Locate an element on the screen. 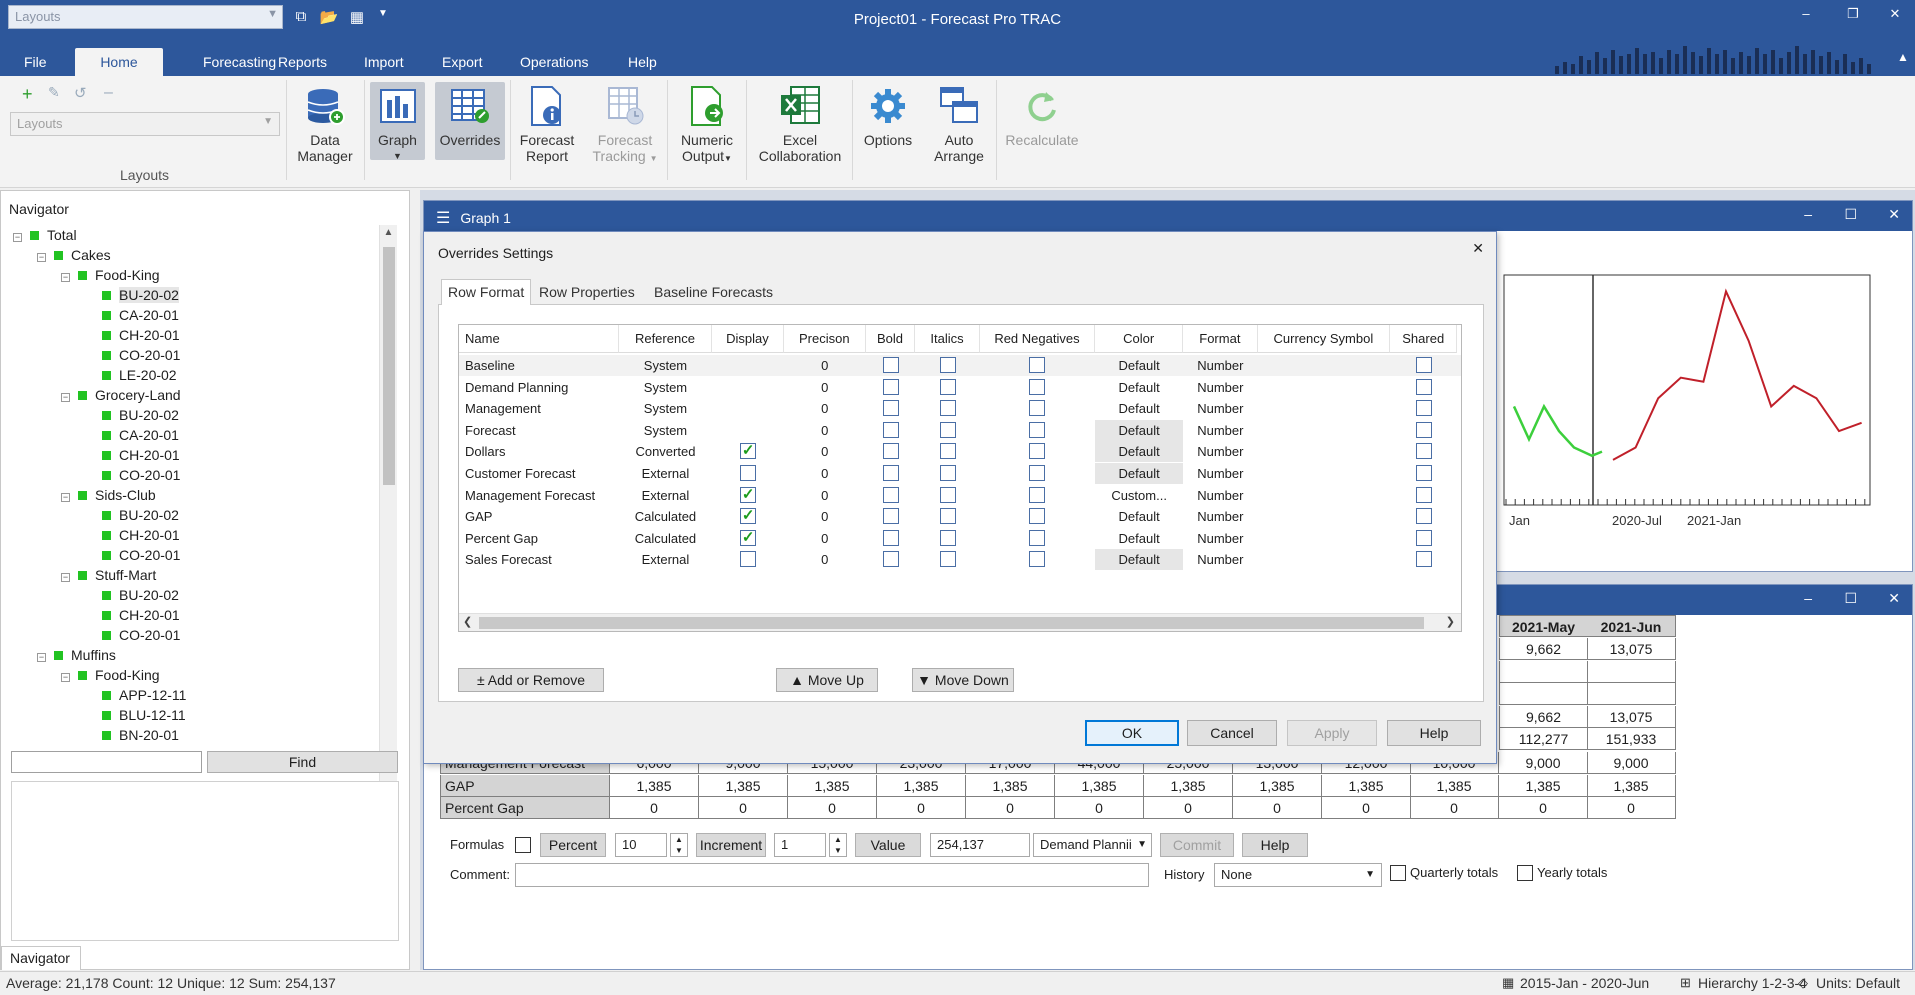 The height and width of the screenshot is (995, 1915). collapse-ribbon-icon: ▲ is located at coordinates (1903, 57).